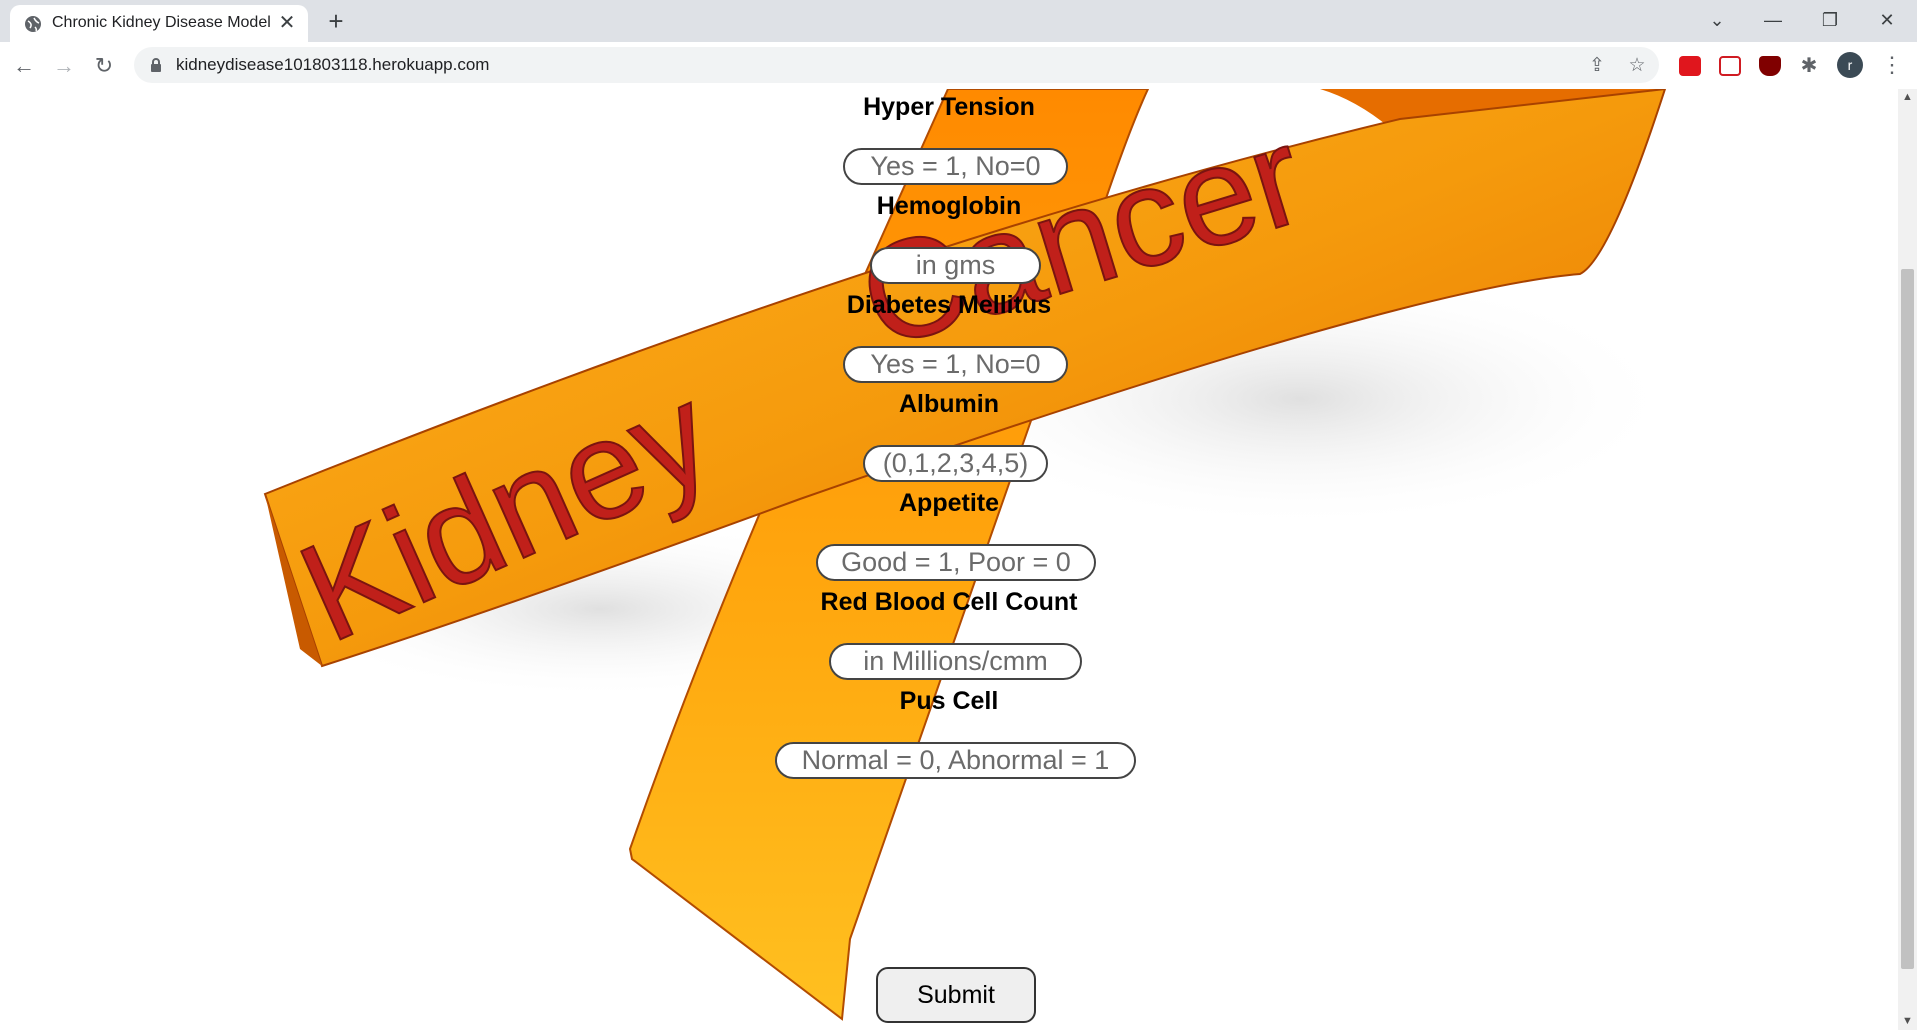 The height and width of the screenshot is (1030, 1917). What do you see at coordinates (949, 503) in the screenshot?
I see `label-appetite: Appetite` at bounding box center [949, 503].